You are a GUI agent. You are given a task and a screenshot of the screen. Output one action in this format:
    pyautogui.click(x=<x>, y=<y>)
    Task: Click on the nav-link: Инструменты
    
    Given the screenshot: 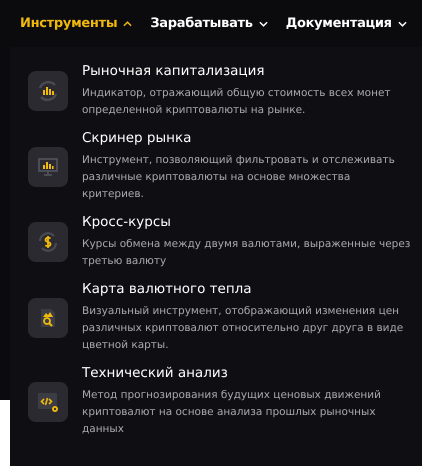 What is the action you would take?
    pyautogui.click(x=76, y=23)
    